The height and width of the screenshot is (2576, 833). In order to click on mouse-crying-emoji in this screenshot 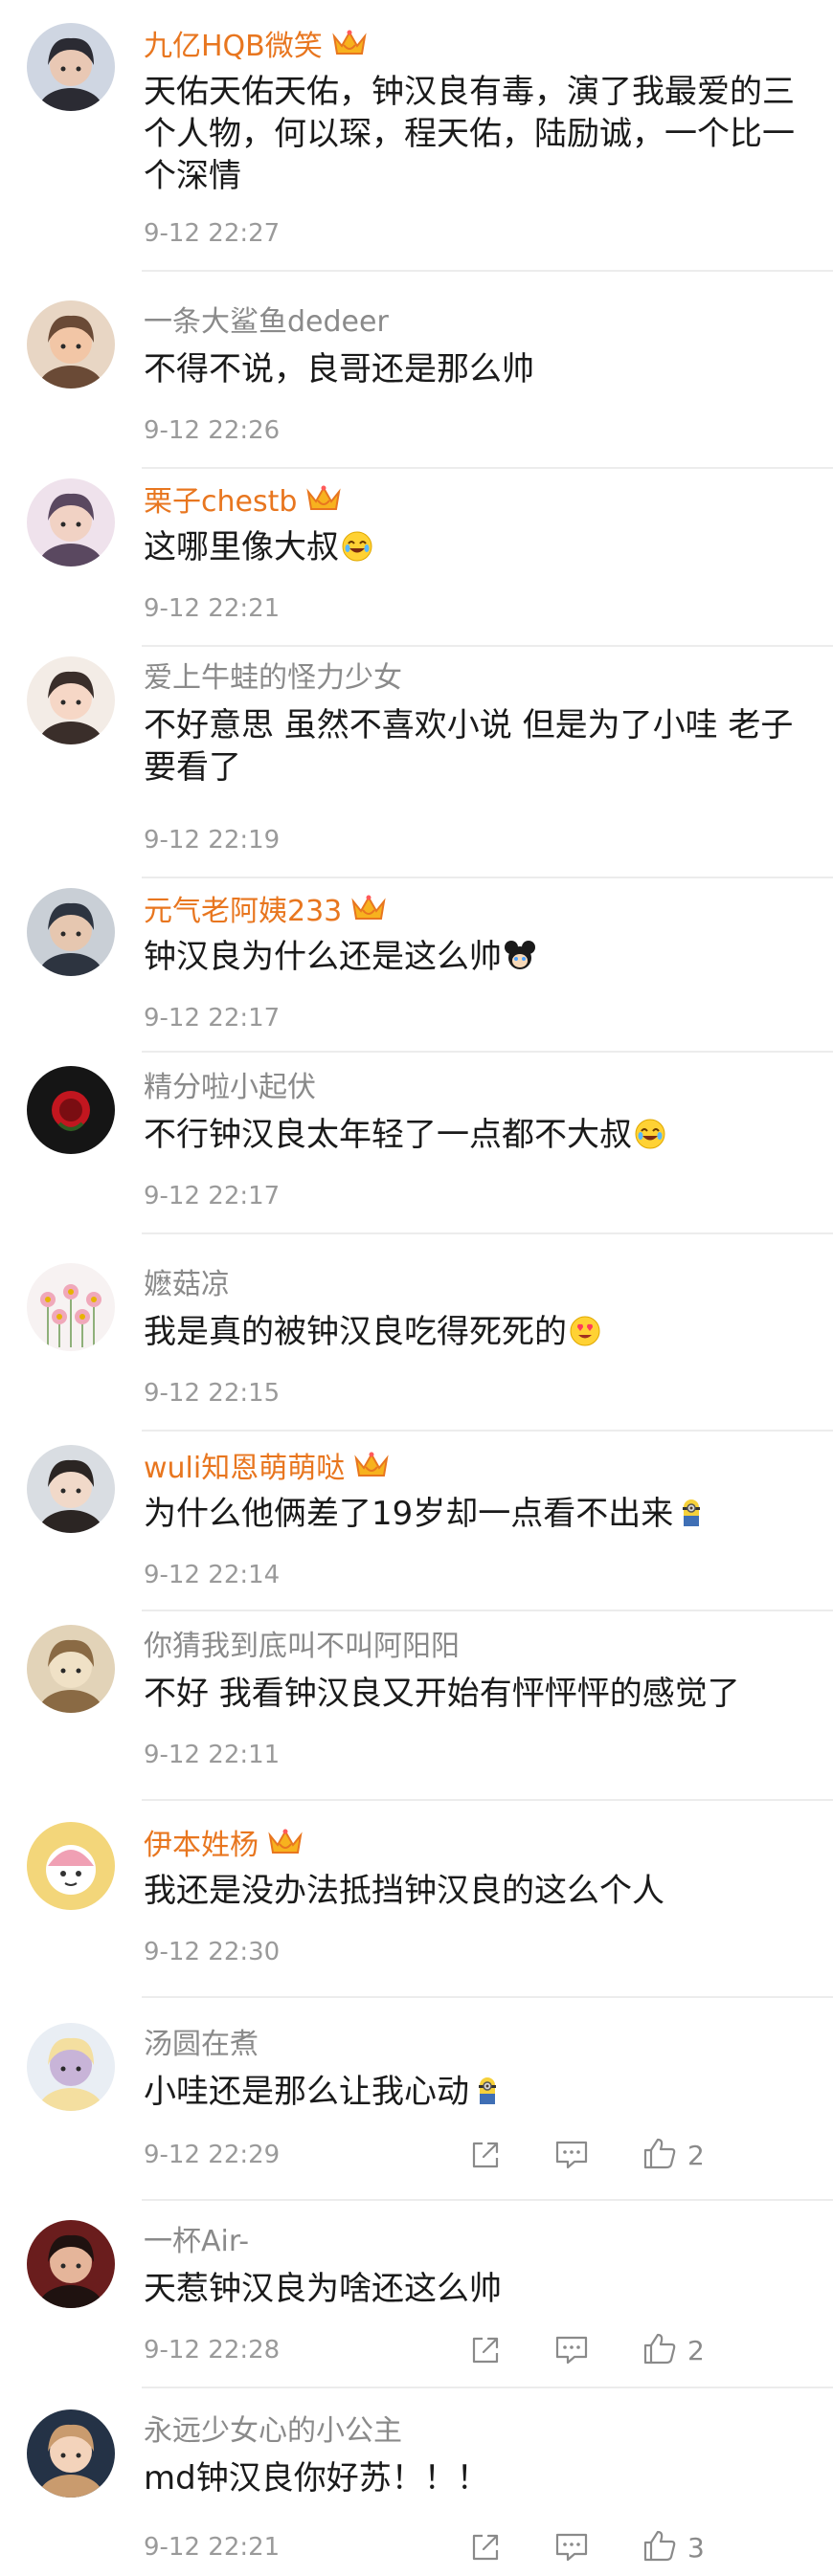, I will do `click(520, 961)`.